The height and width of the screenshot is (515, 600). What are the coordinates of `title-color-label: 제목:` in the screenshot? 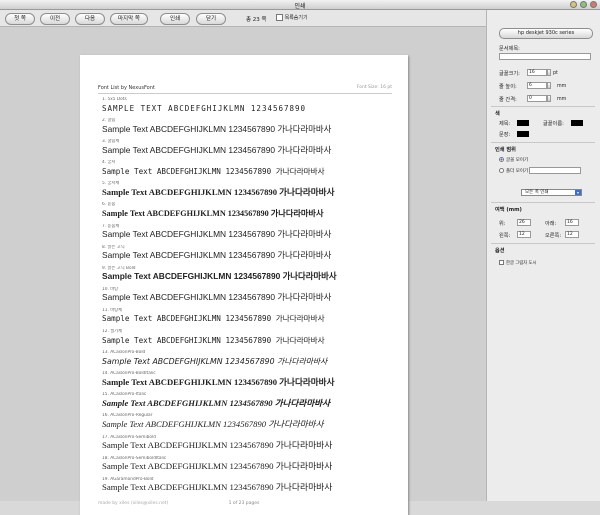 It's located at (505, 124).